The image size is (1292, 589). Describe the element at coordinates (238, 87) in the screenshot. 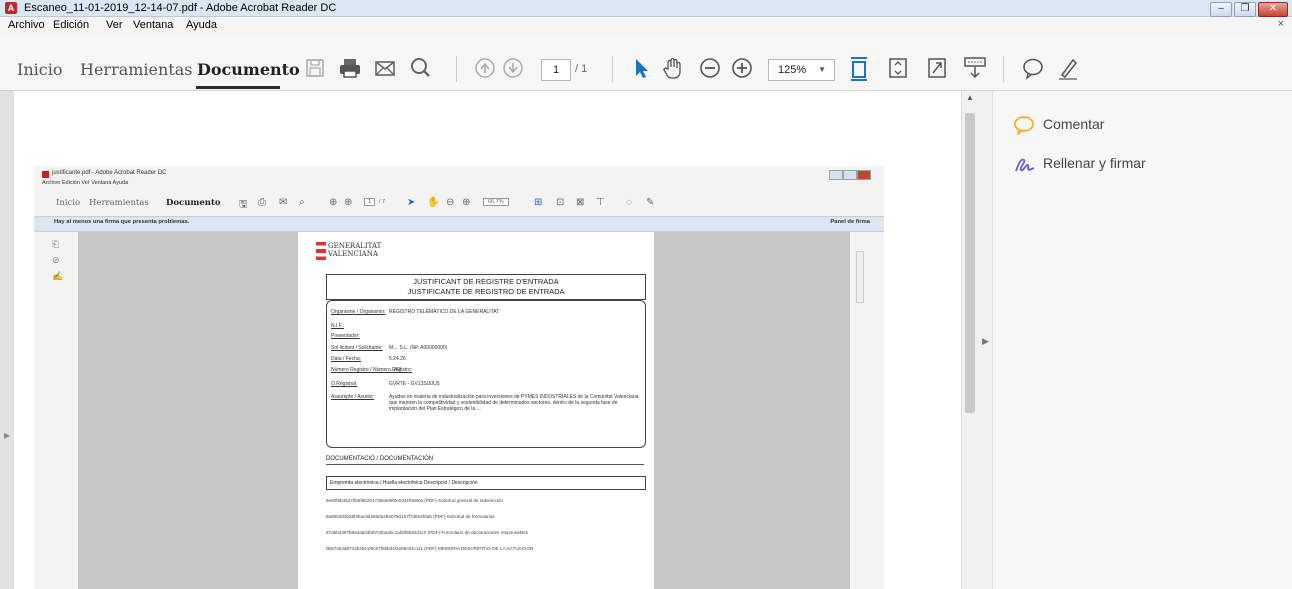

I see `active-tab-indicator` at that location.